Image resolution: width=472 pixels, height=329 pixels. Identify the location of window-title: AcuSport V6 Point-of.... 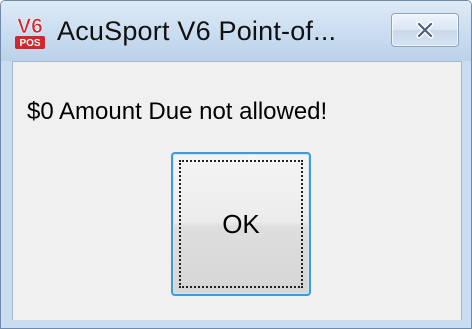
(197, 31).